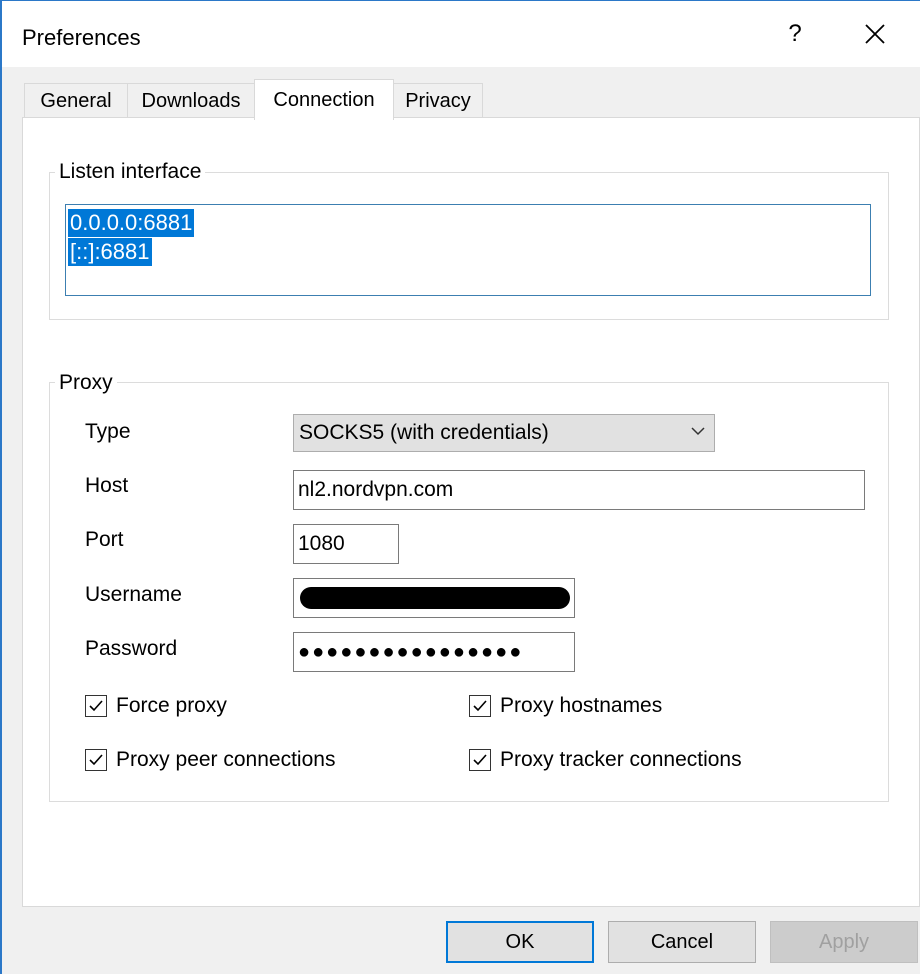 This screenshot has width=920, height=974. What do you see at coordinates (461, 34) in the screenshot?
I see `title-bar: Preferences ?` at bounding box center [461, 34].